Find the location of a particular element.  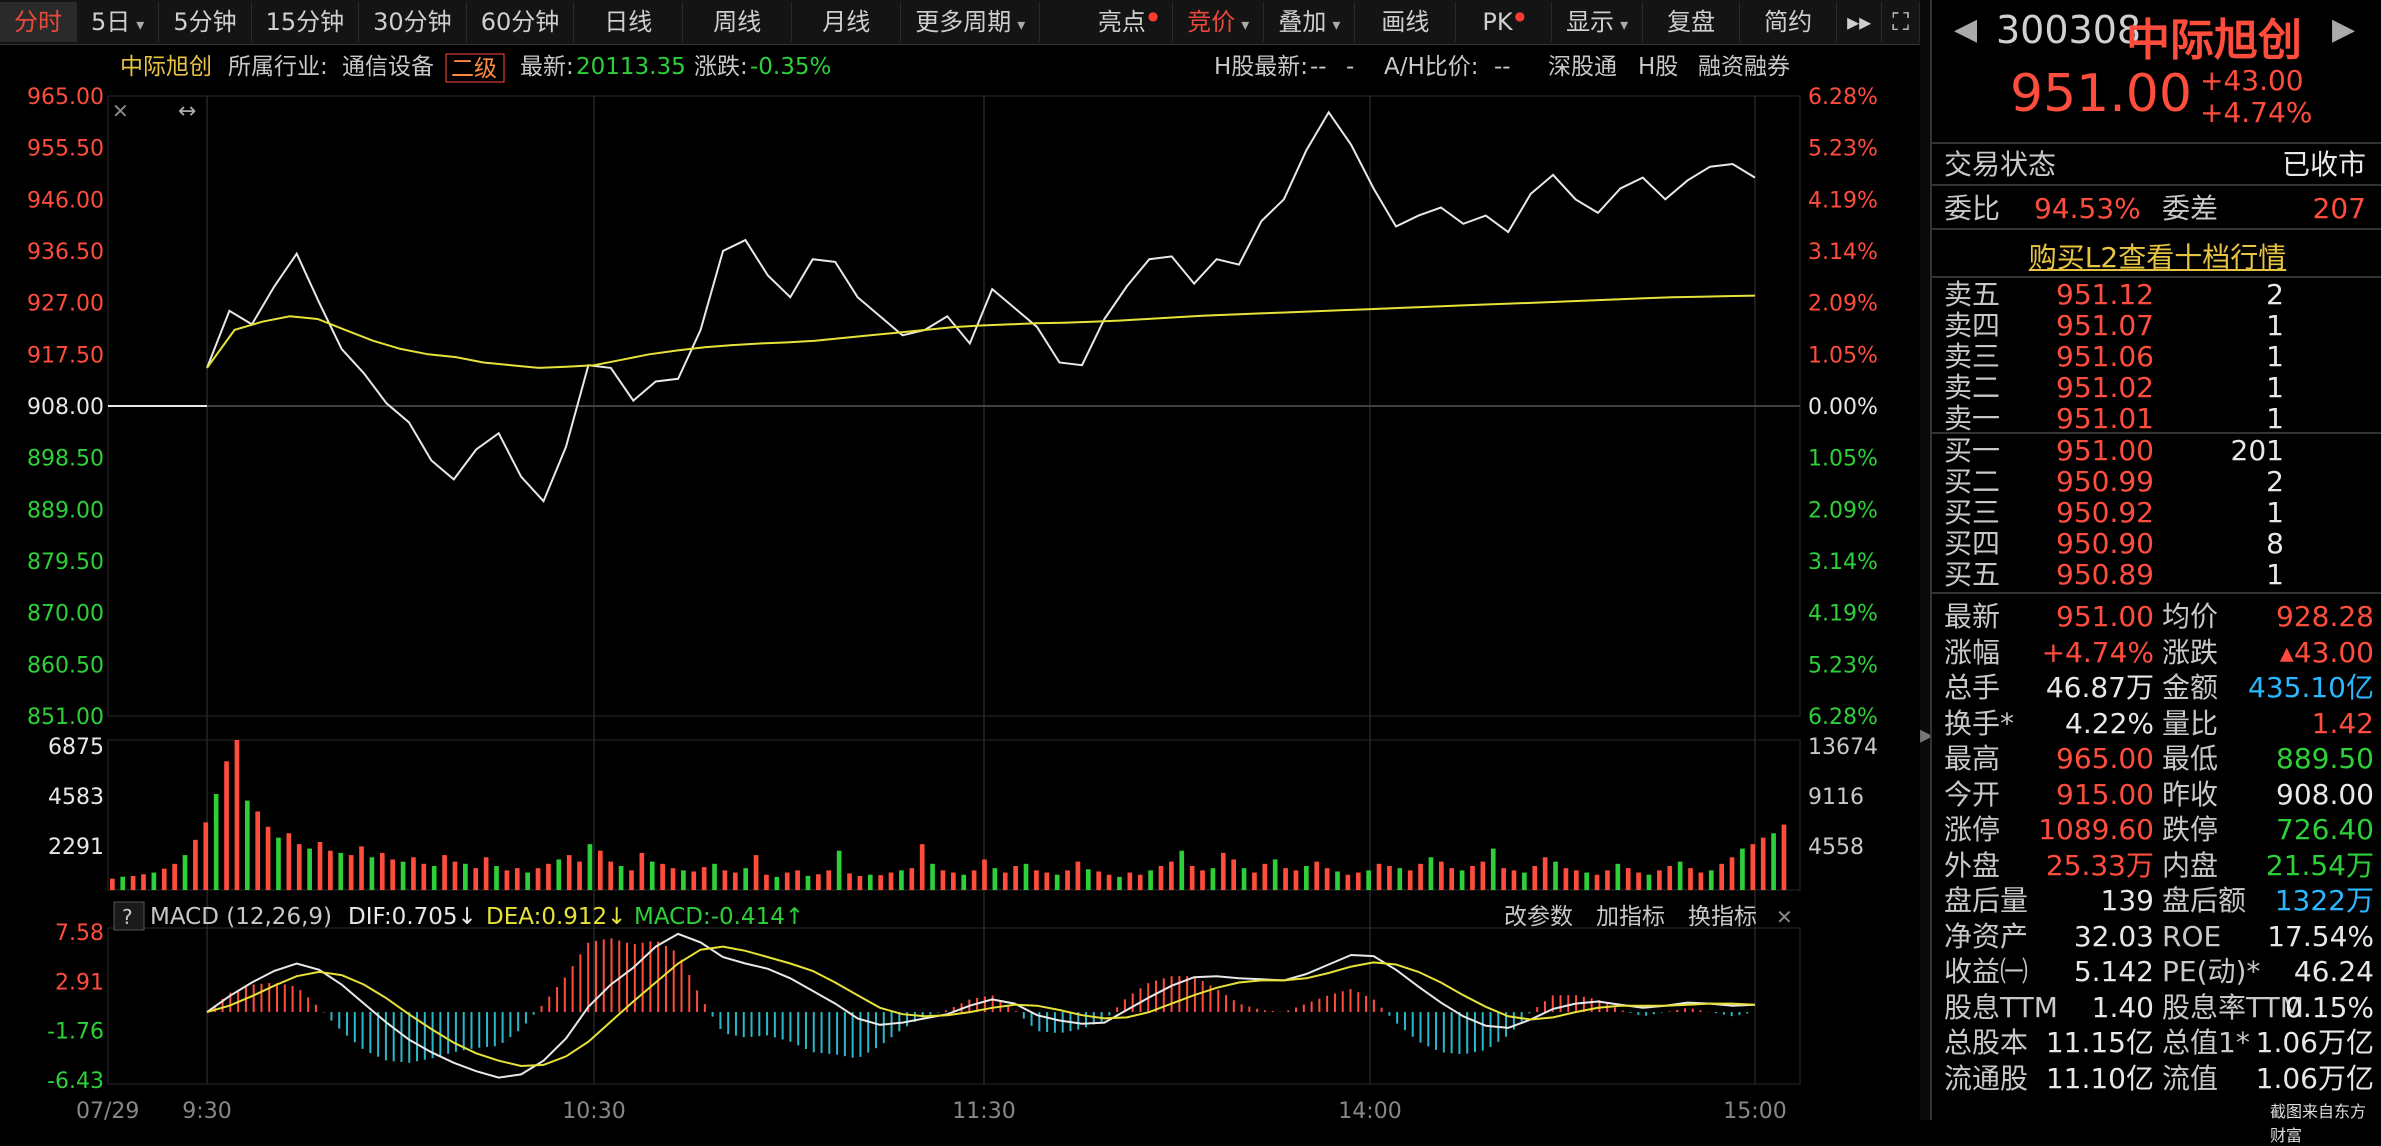

close-macd-icon: ✕ is located at coordinates (1784, 917).